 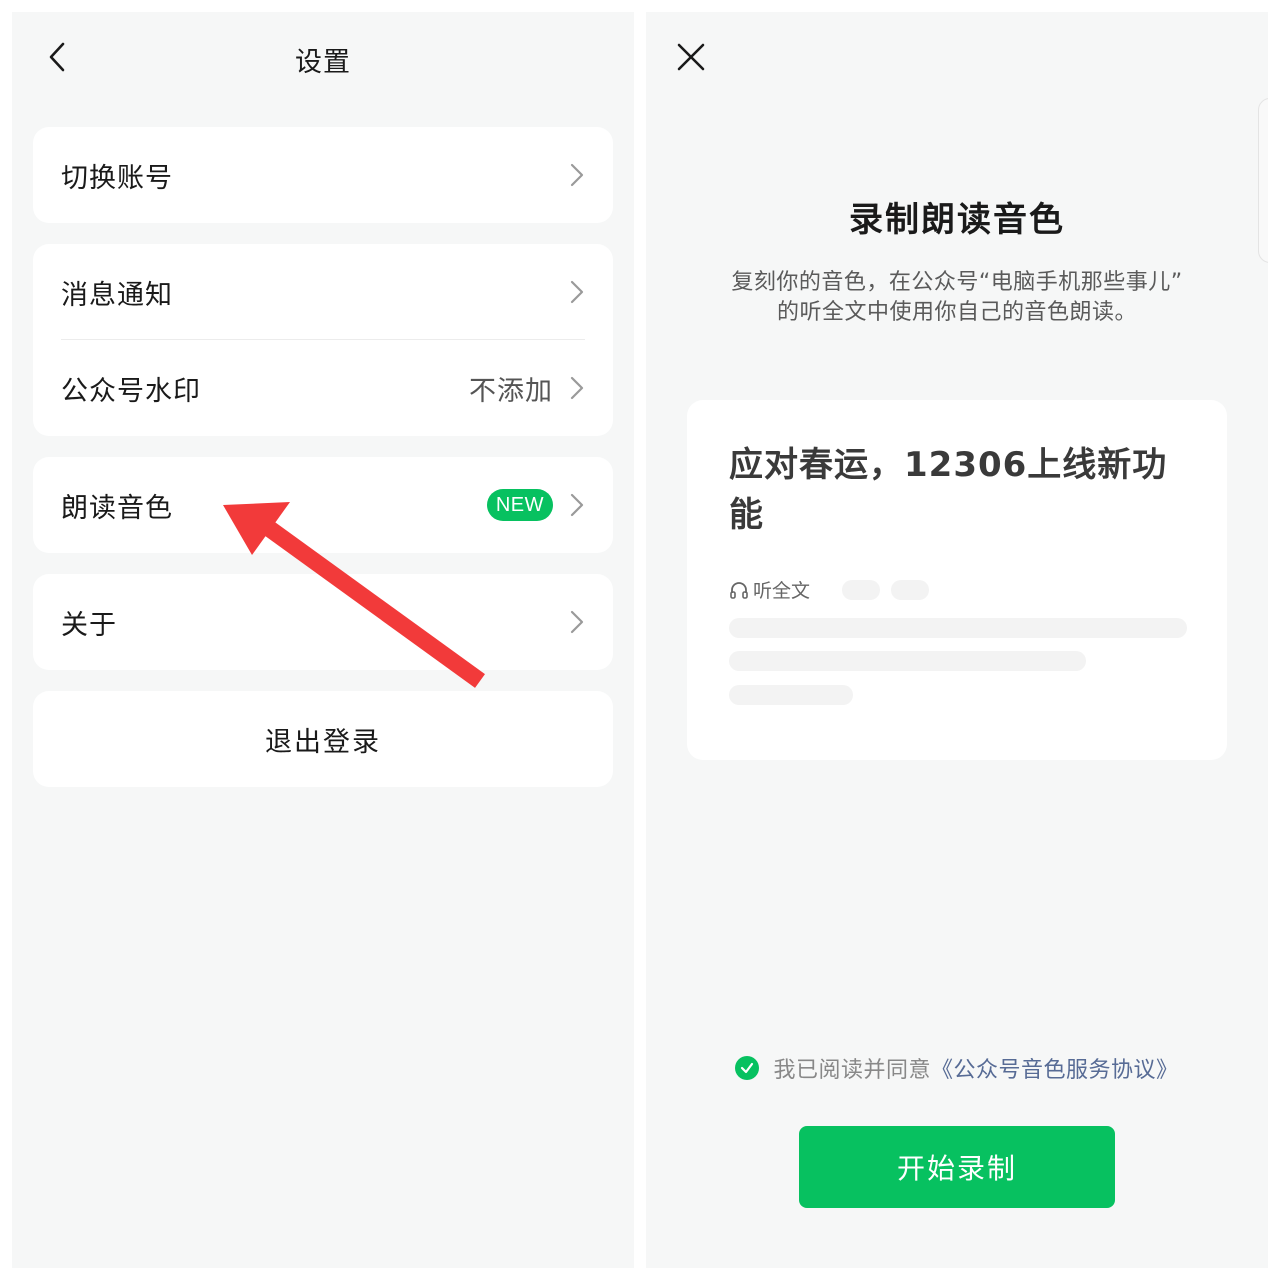 I want to click on watermark-label: 公众号水印, so click(x=131, y=391).